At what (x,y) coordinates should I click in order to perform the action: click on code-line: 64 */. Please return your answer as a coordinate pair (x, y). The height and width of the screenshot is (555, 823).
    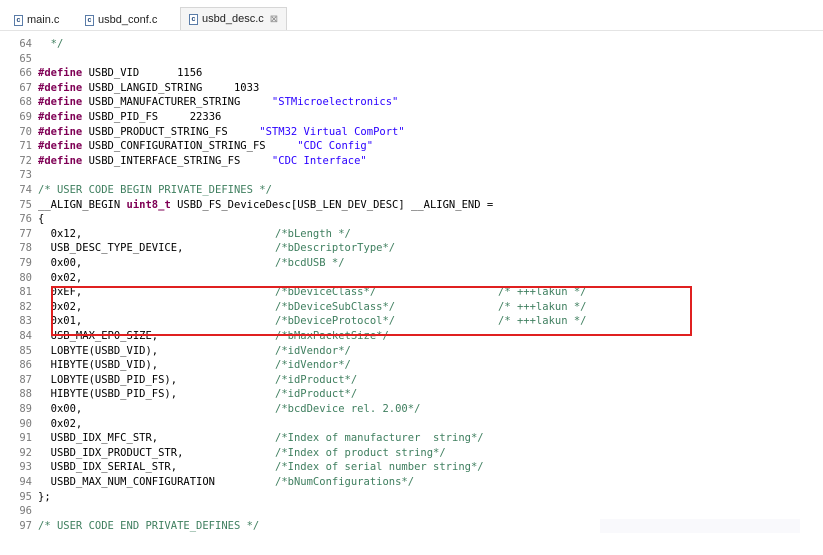
    Looking at the image, I should click on (411, 44).